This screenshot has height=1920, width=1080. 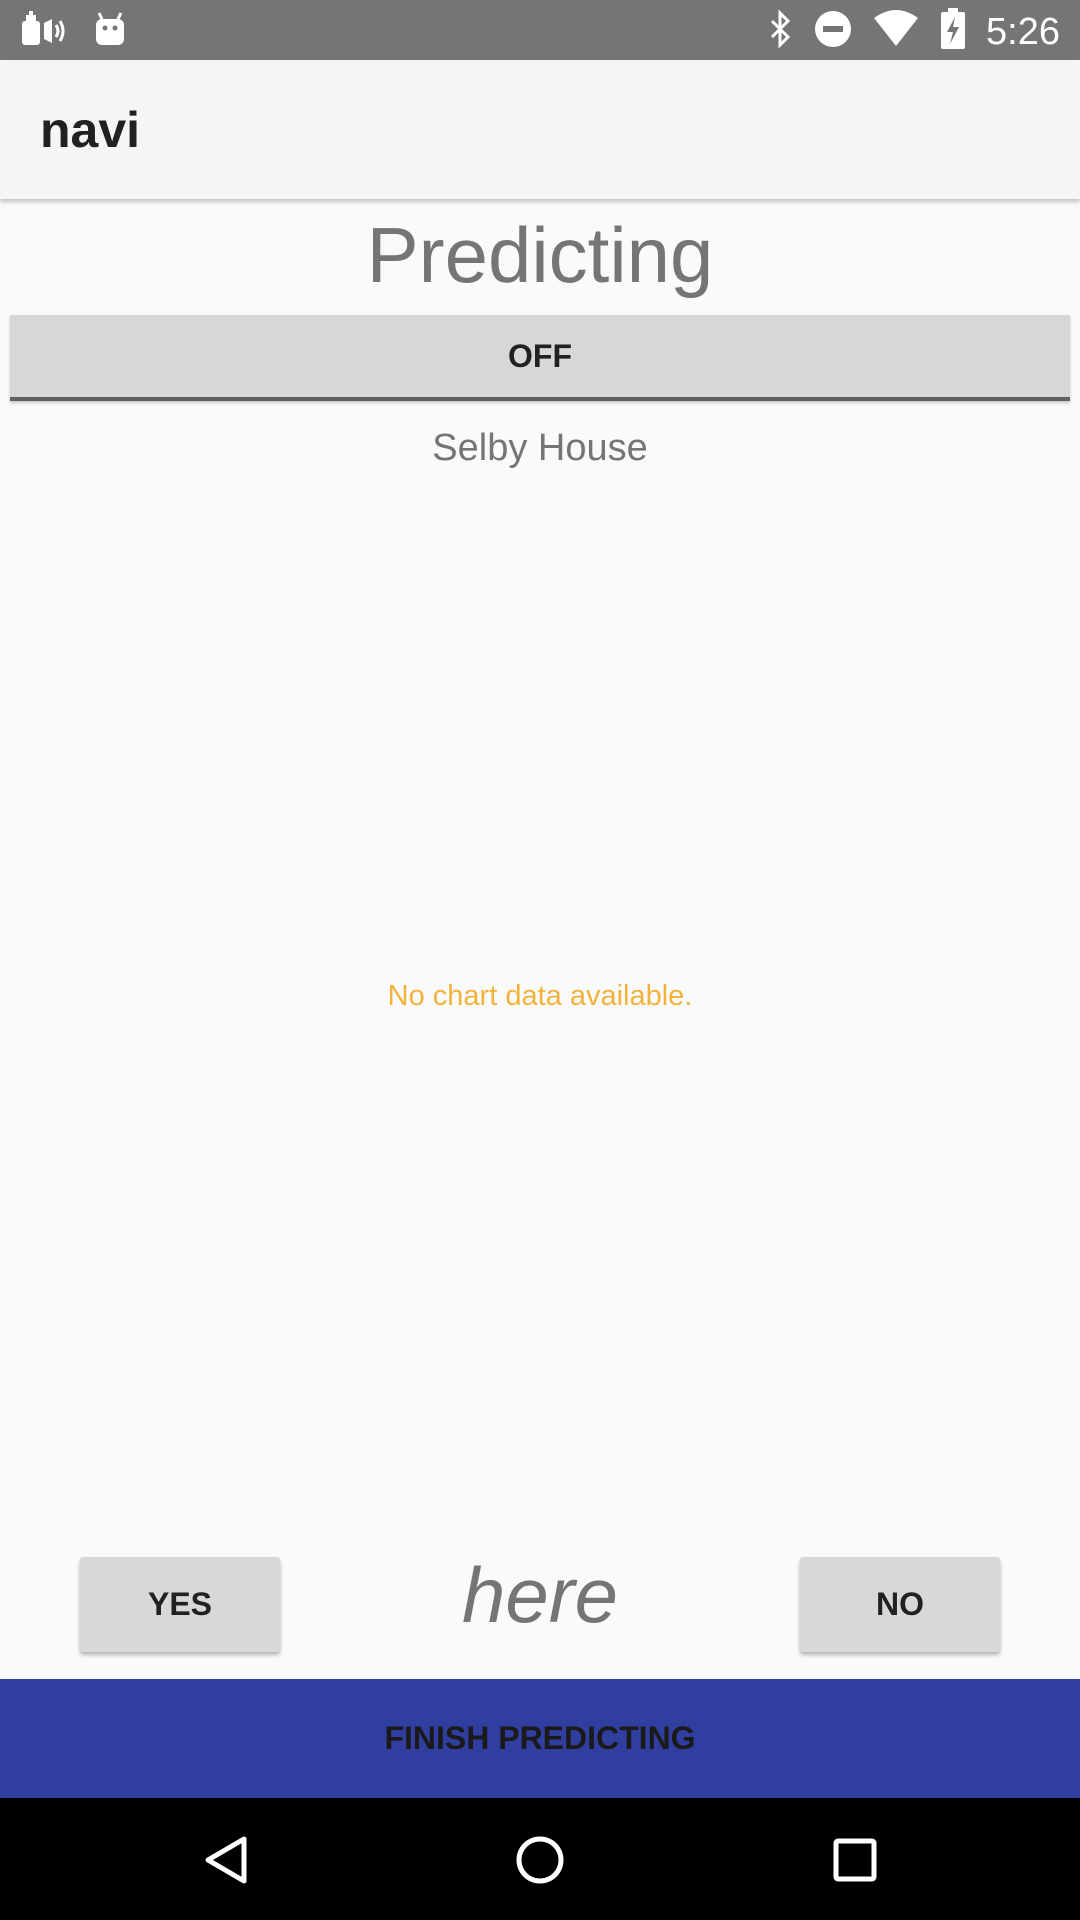 I want to click on bluetooth-icon, so click(x=781, y=31).